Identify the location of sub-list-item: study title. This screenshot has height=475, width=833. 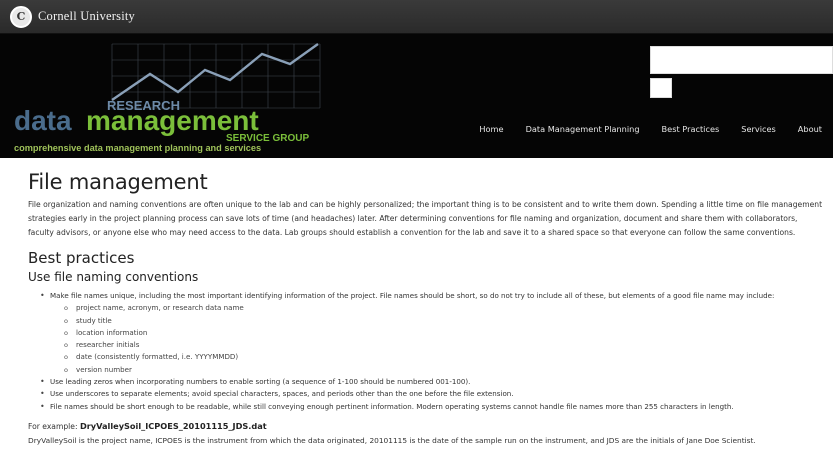
(443, 321).